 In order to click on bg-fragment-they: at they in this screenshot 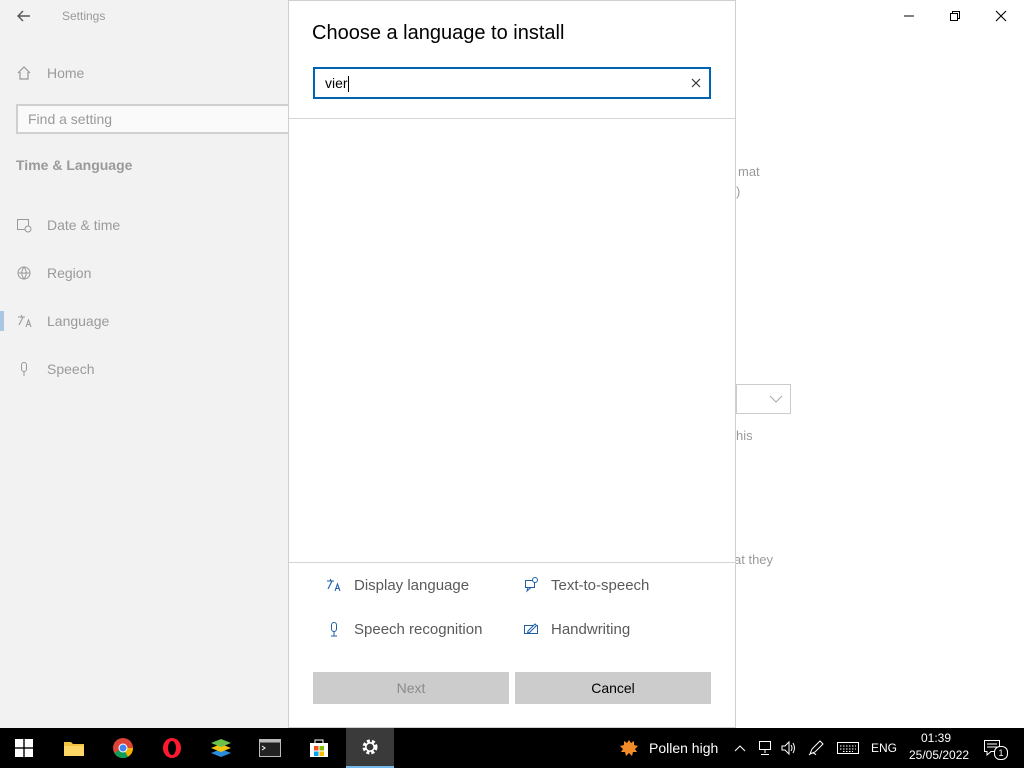, I will do `click(754, 559)`.